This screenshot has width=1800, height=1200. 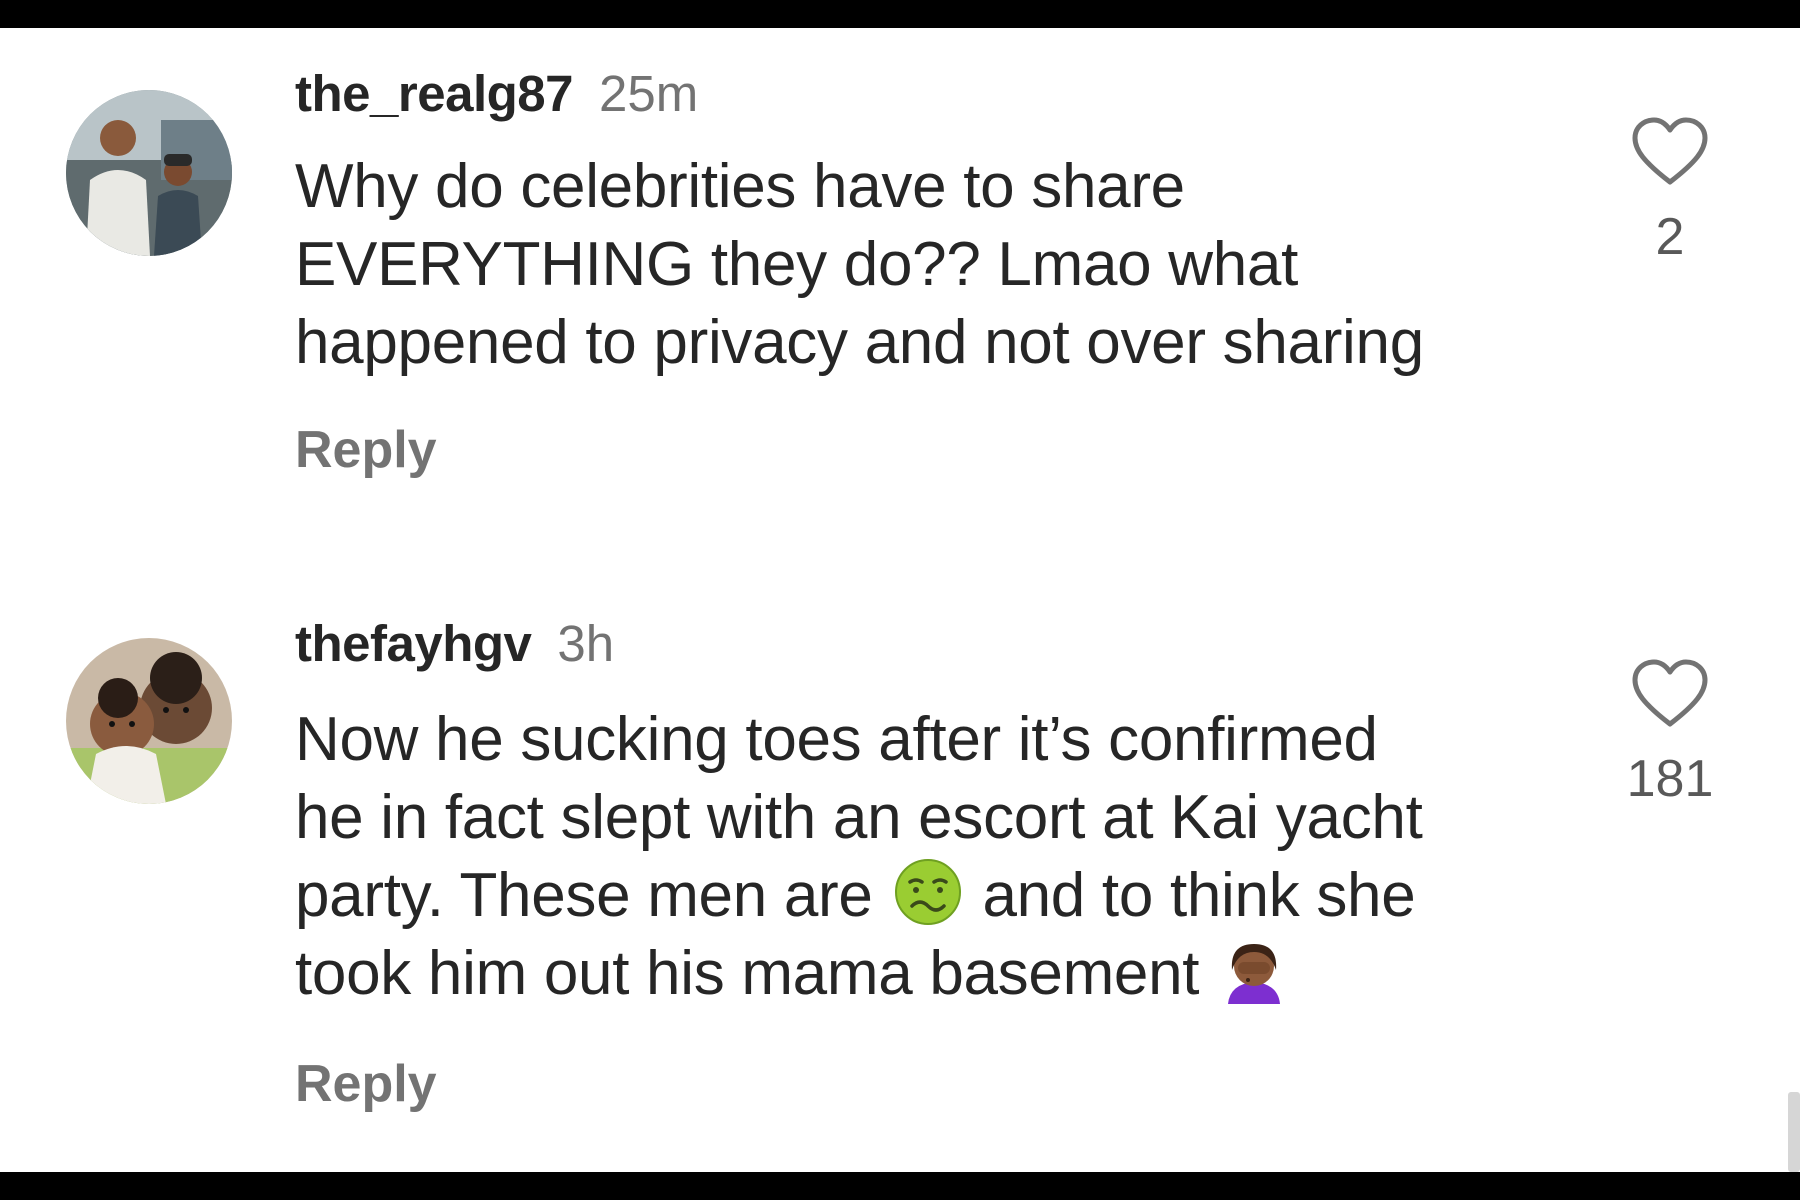 I want to click on scrollbar-thumb, so click(x=1794, y=1132).